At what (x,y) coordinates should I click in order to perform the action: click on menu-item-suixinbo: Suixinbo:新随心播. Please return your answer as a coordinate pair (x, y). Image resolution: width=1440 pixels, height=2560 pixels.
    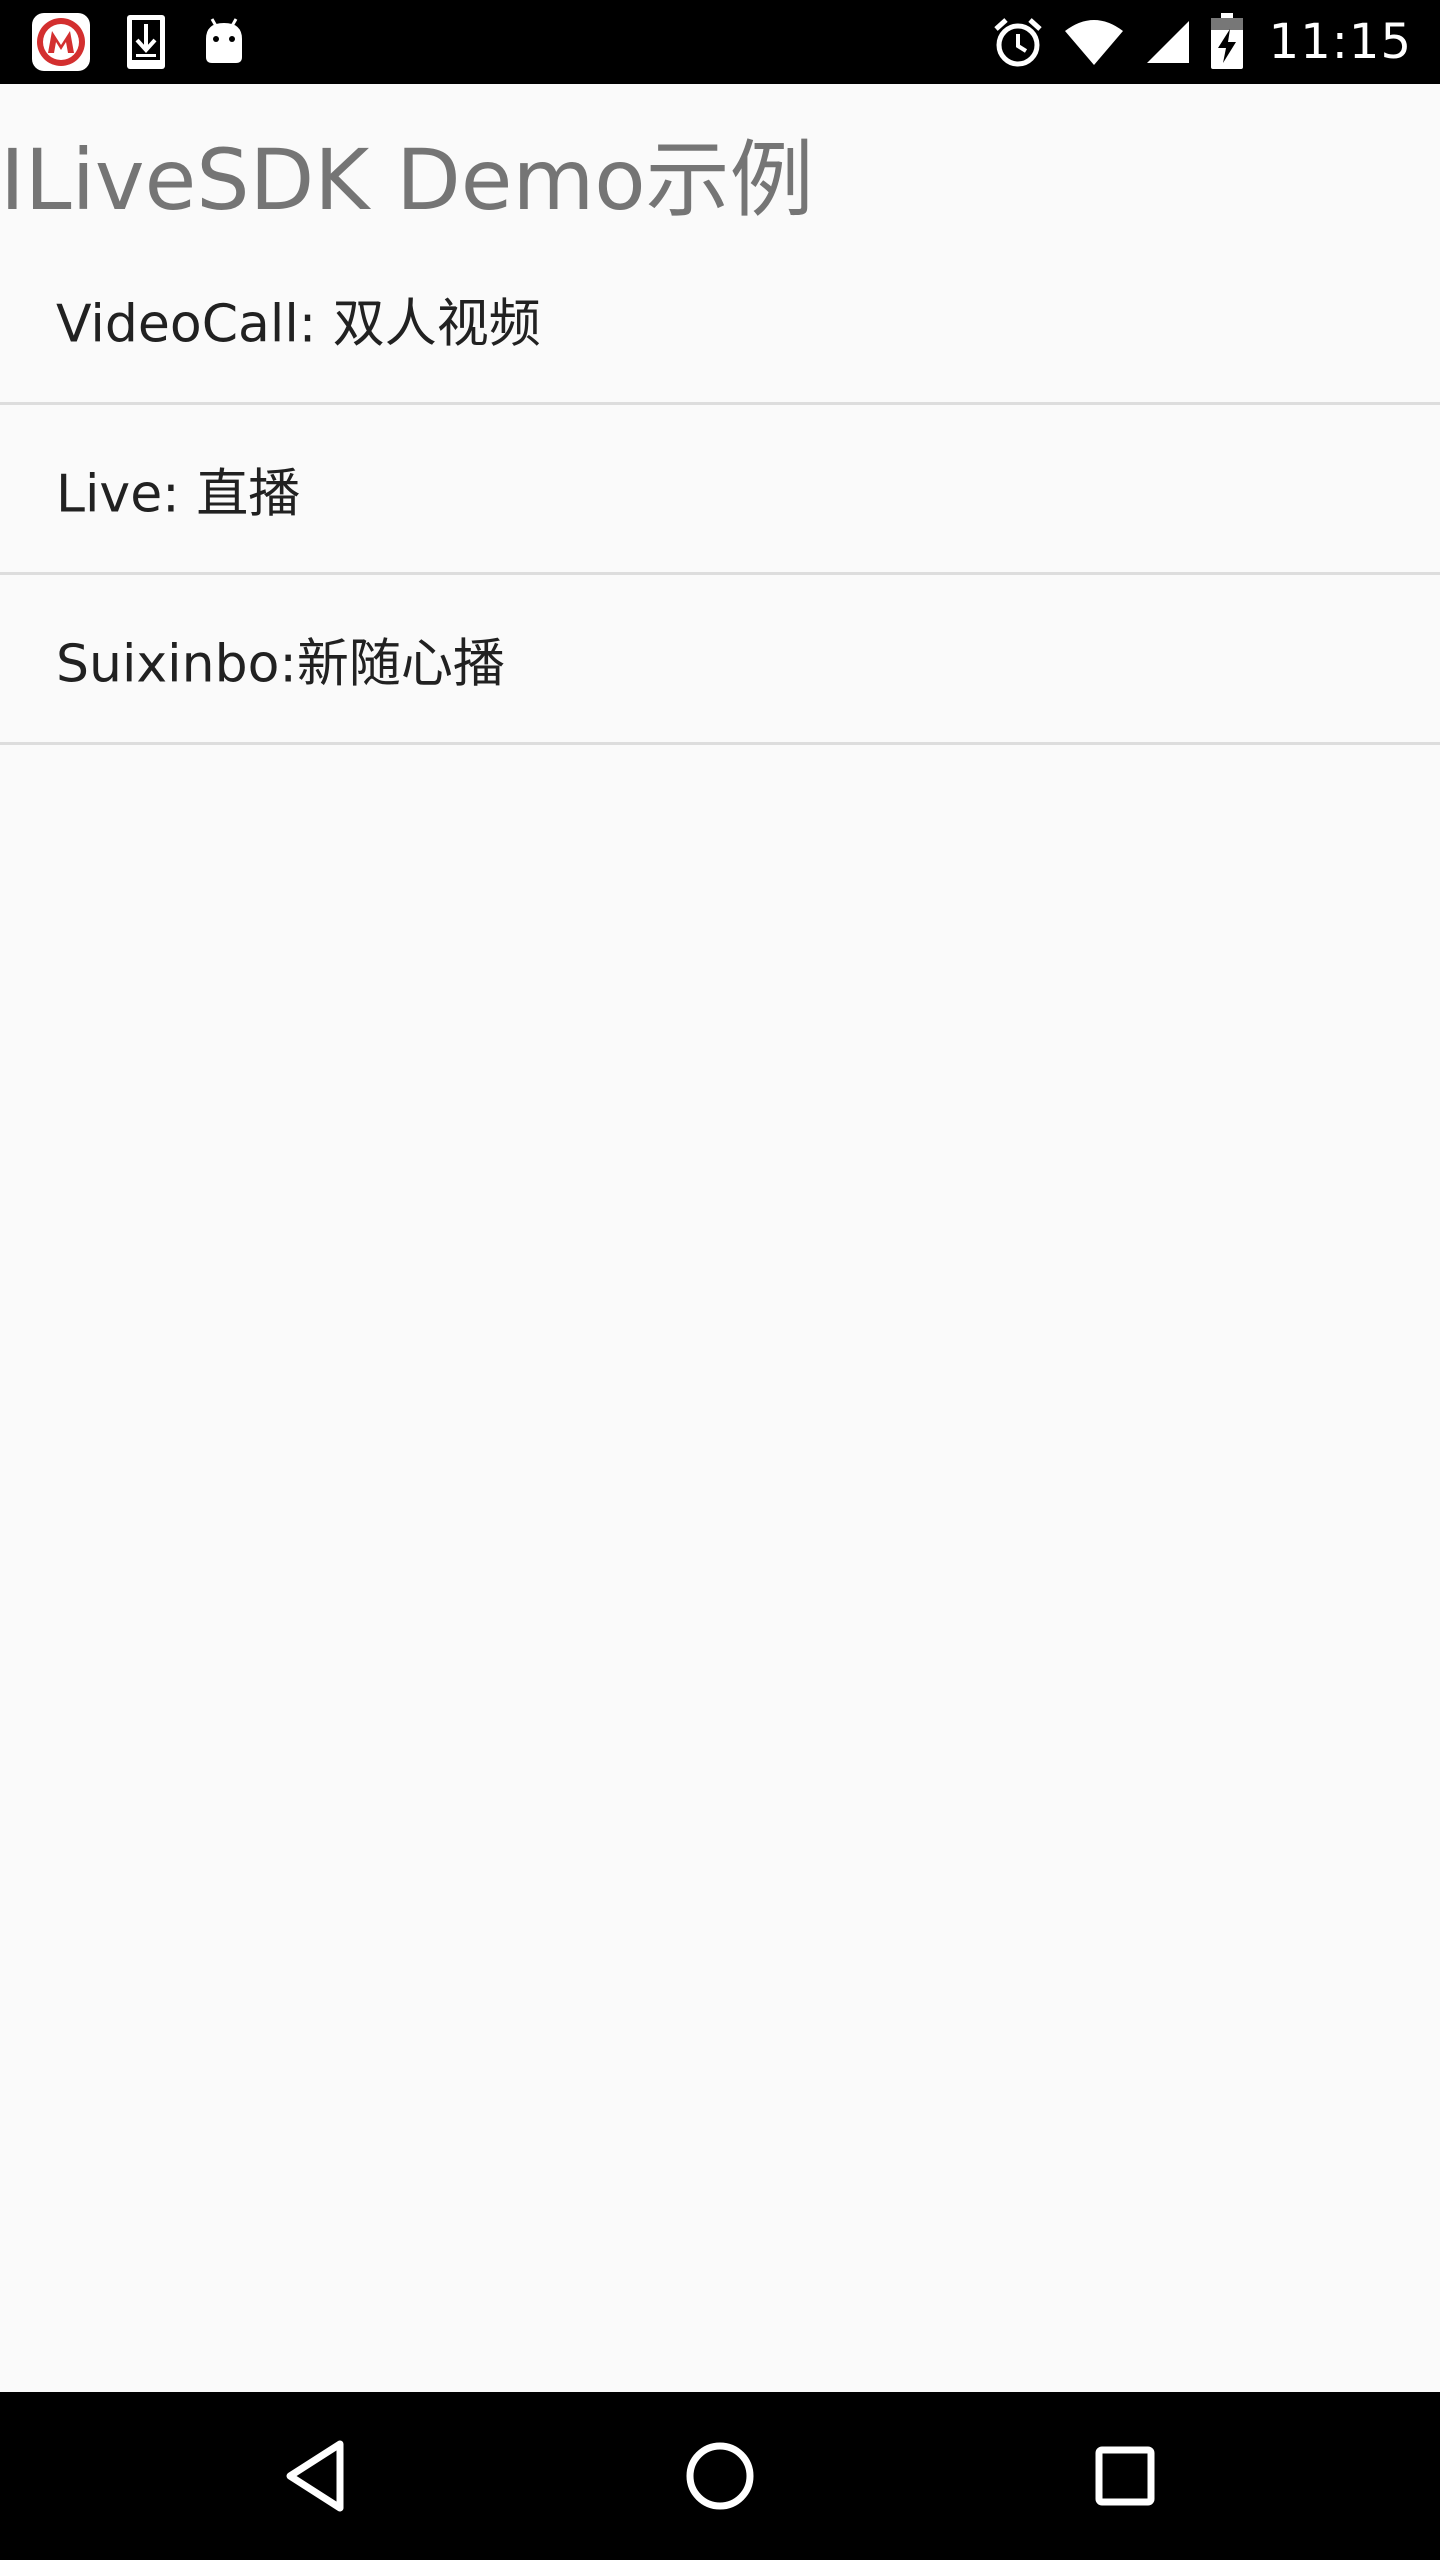
    Looking at the image, I should click on (720, 660).